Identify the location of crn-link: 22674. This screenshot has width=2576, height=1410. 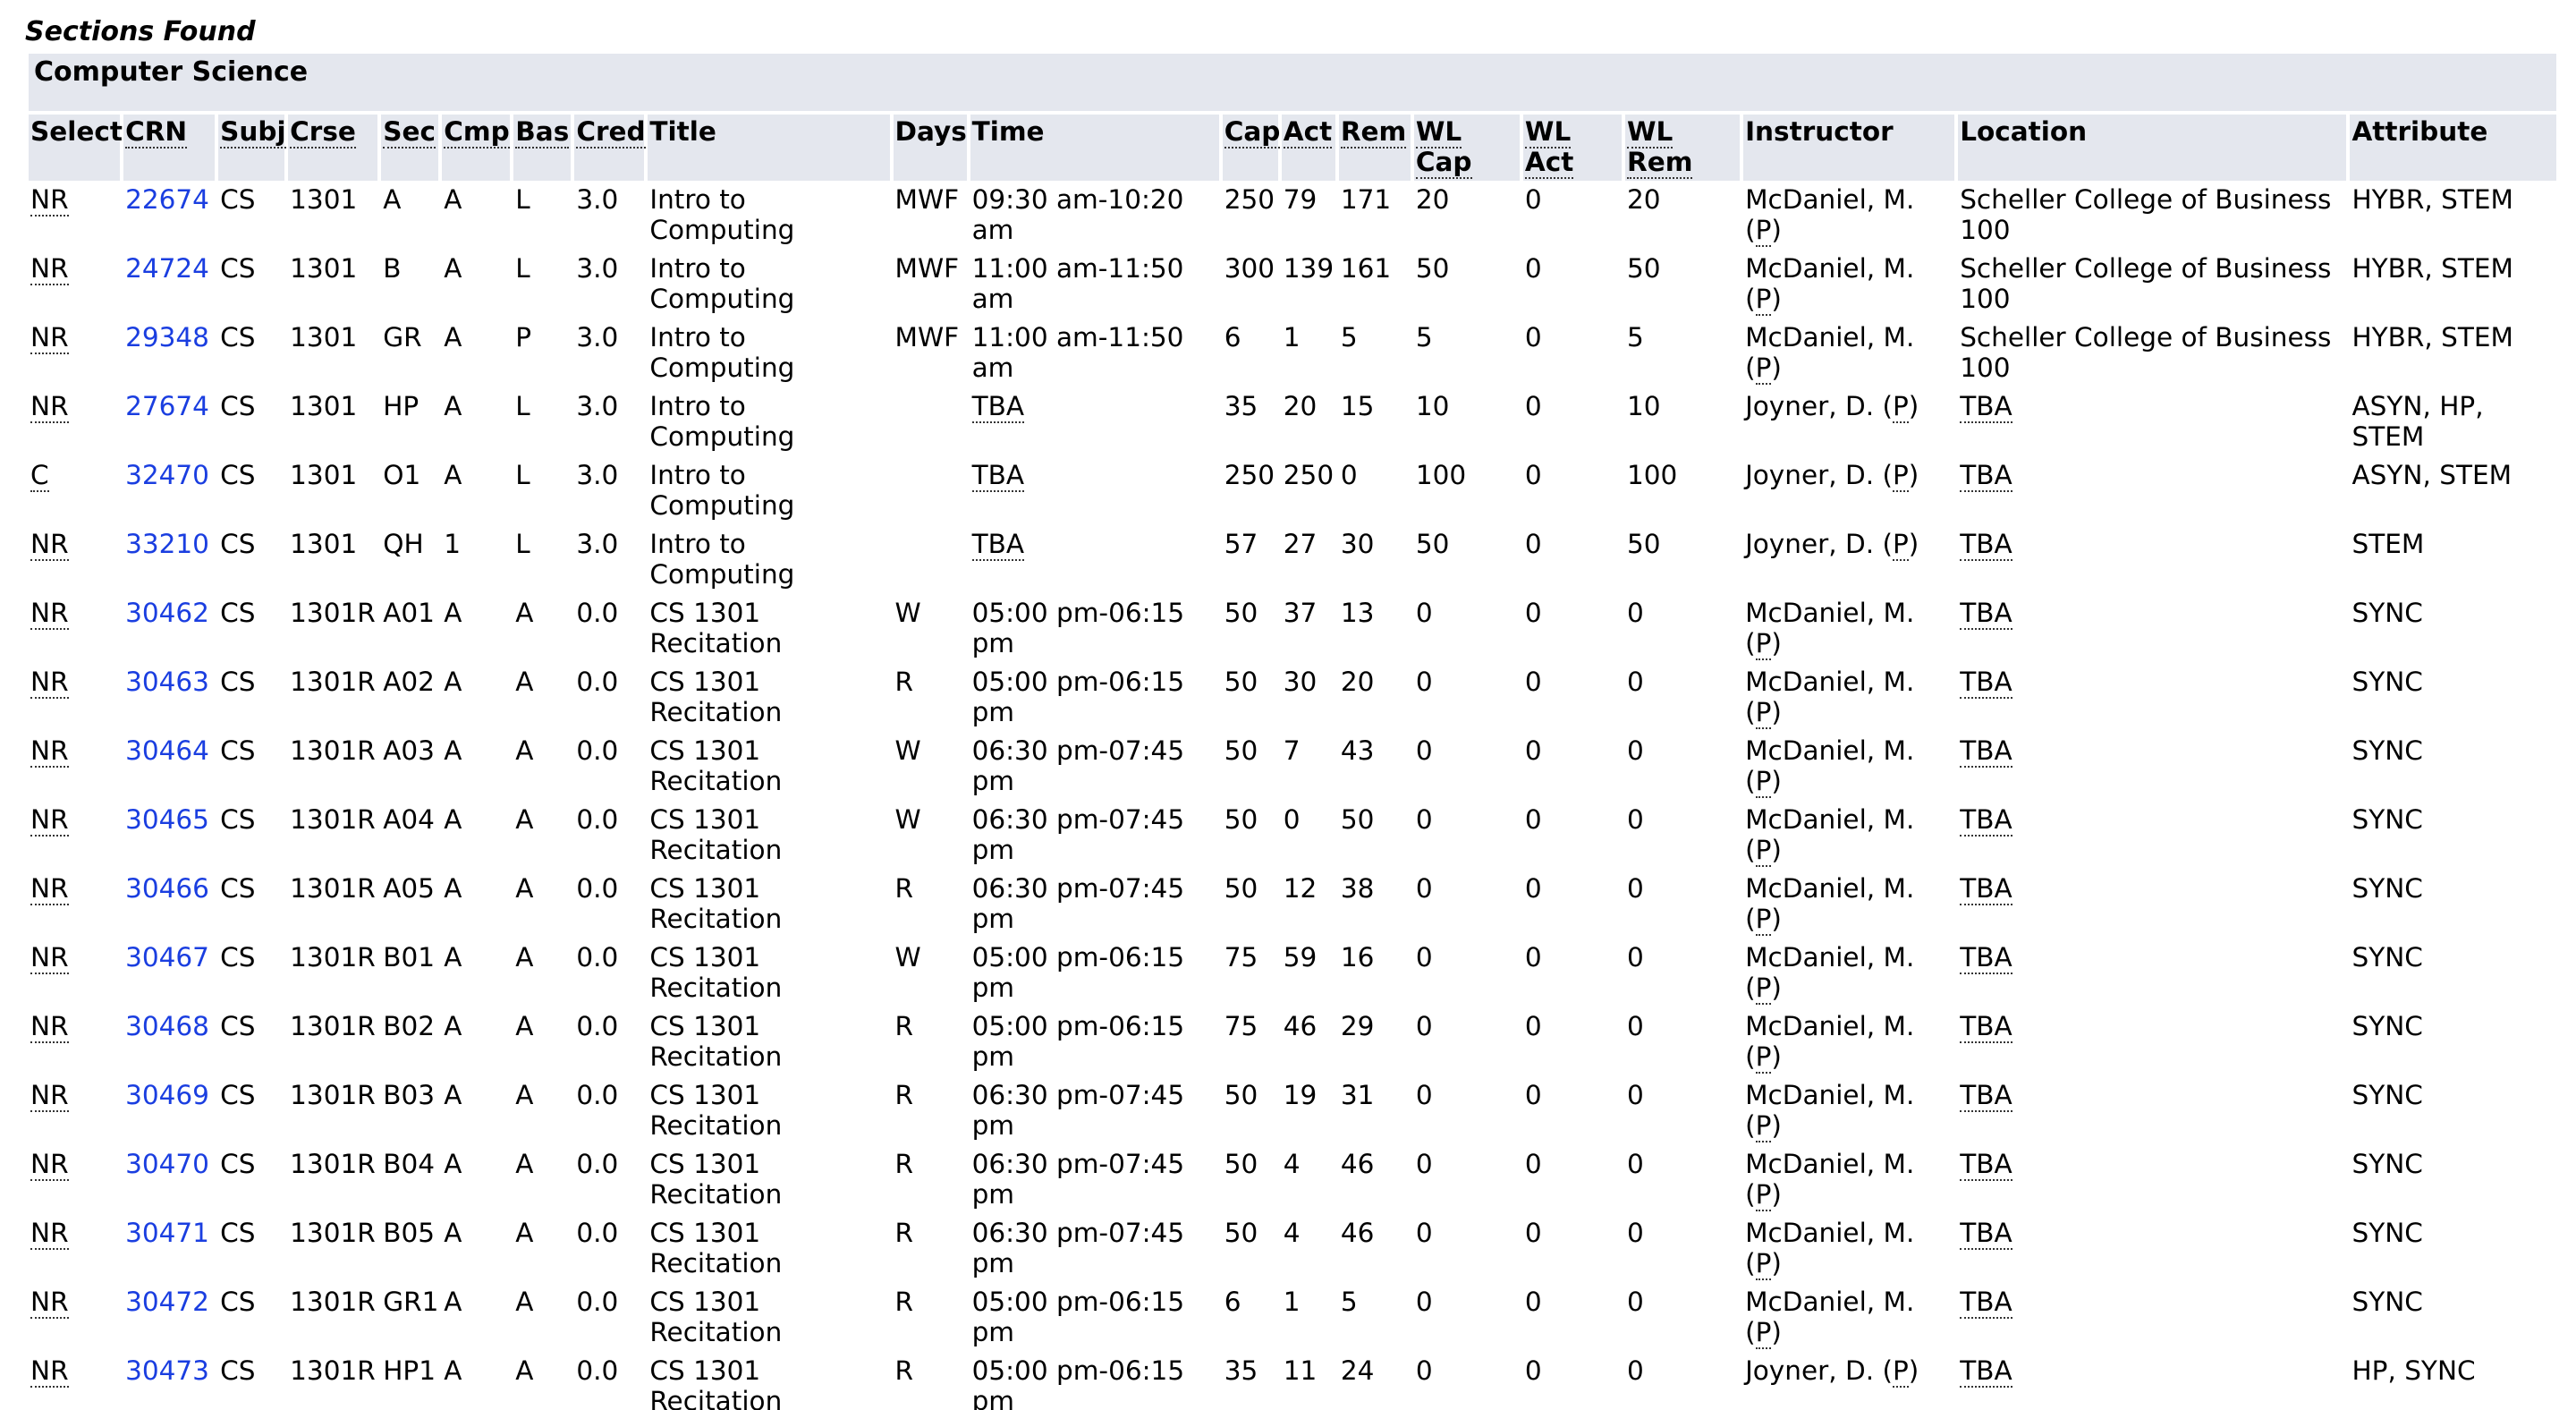
(167, 200).